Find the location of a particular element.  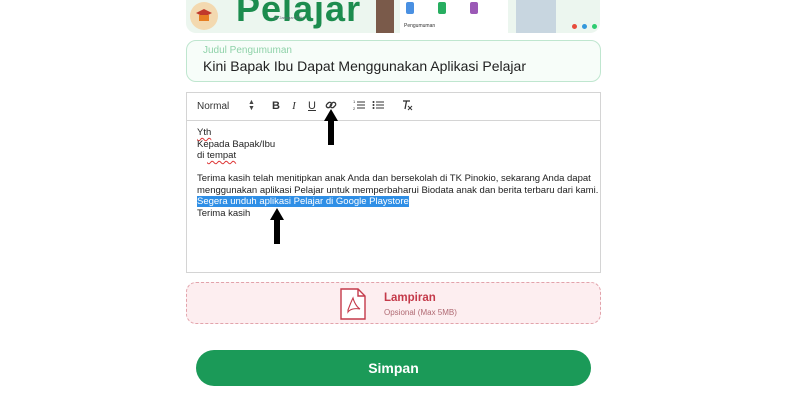

attachment-subtitle: Opsional (Max 5MB) is located at coordinates (420, 312).